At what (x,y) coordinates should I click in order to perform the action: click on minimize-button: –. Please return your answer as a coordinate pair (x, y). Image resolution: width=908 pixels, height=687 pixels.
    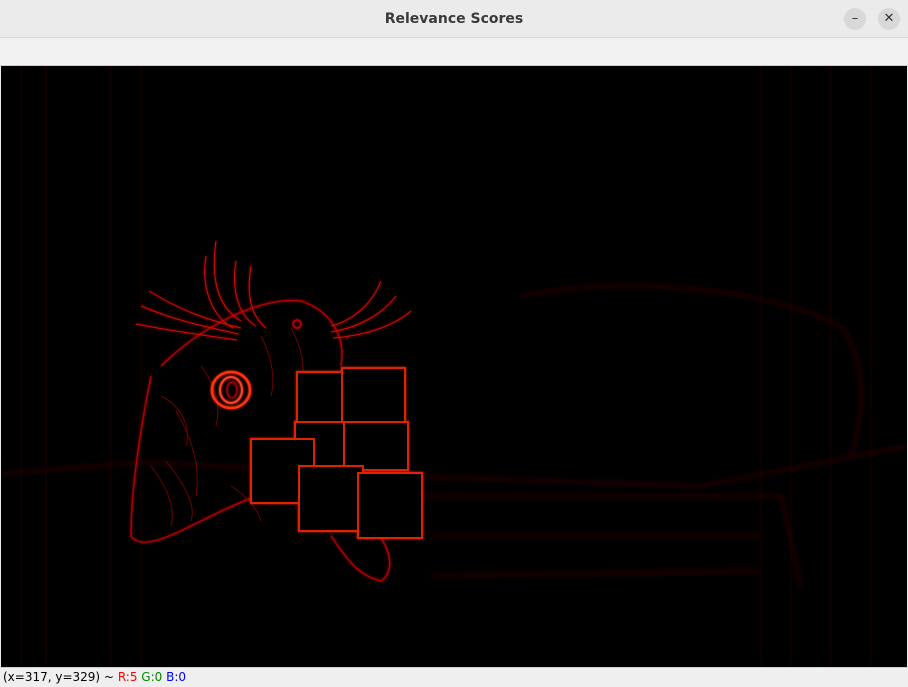
    Looking at the image, I should click on (855, 19).